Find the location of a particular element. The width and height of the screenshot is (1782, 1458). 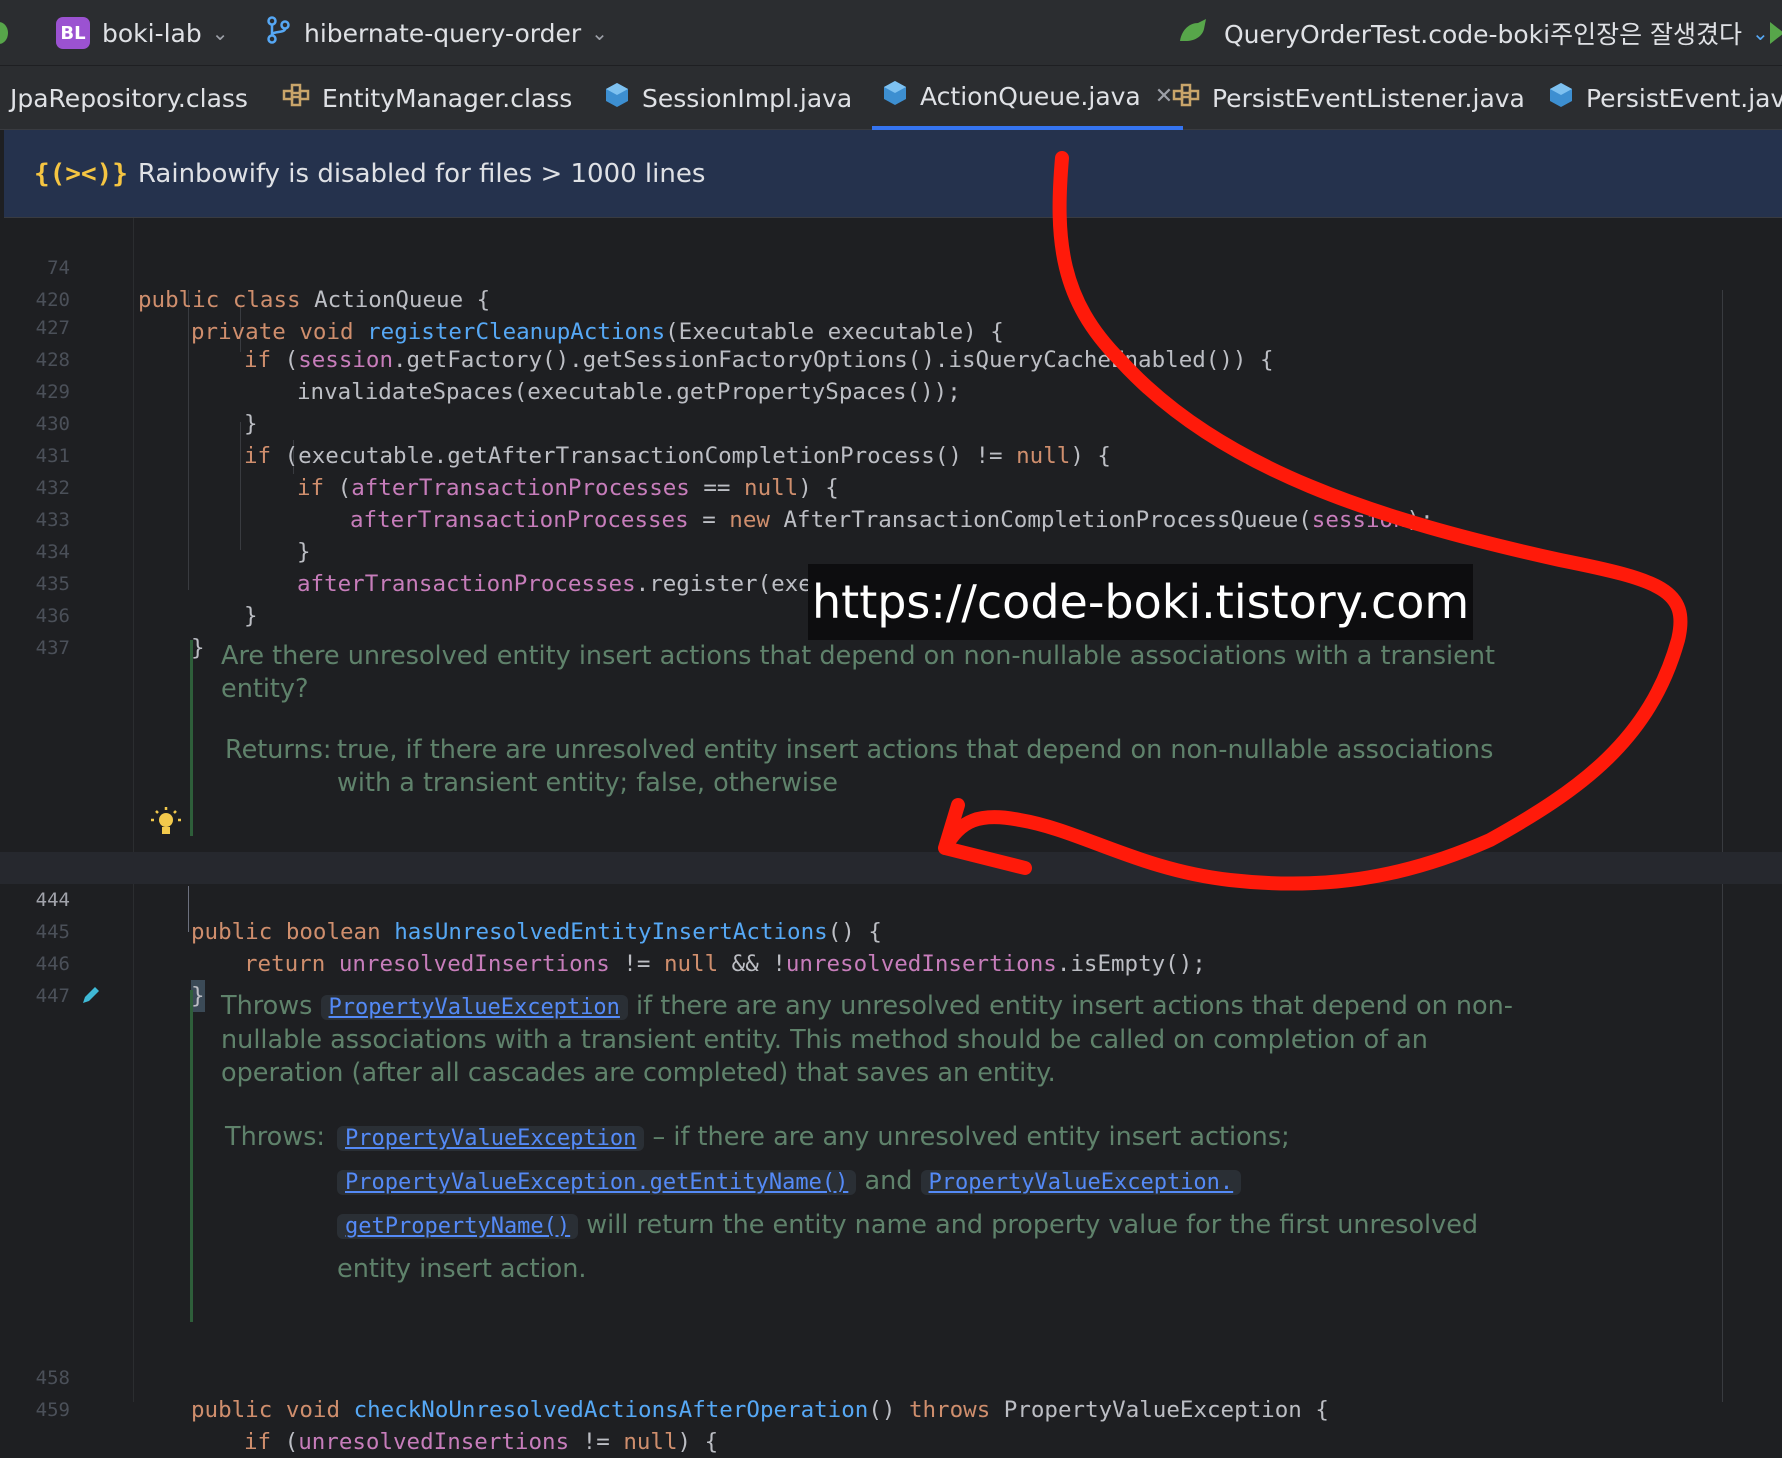

tab-label: PersistEvent.java is located at coordinates (1684, 98).